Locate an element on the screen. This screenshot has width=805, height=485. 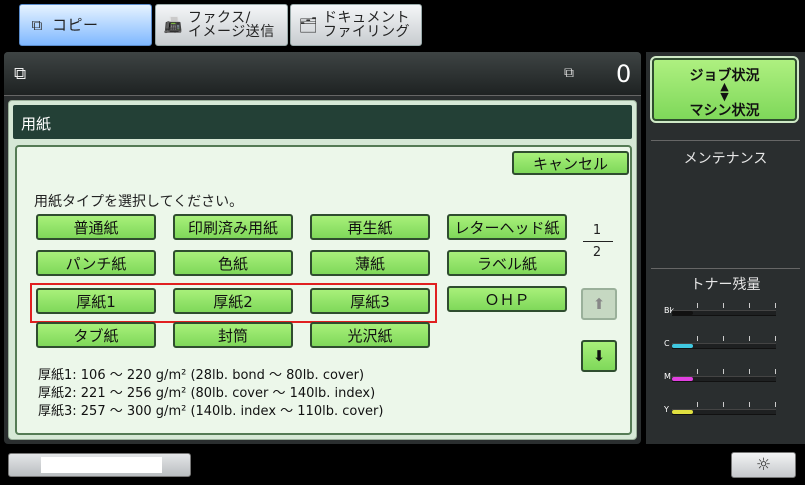
mode-tab-bar: ⧉ コピー 📠 ファクス/ イメージ送信 🗂 ドキュメント ファイリング is located at coordinates (402, 25).